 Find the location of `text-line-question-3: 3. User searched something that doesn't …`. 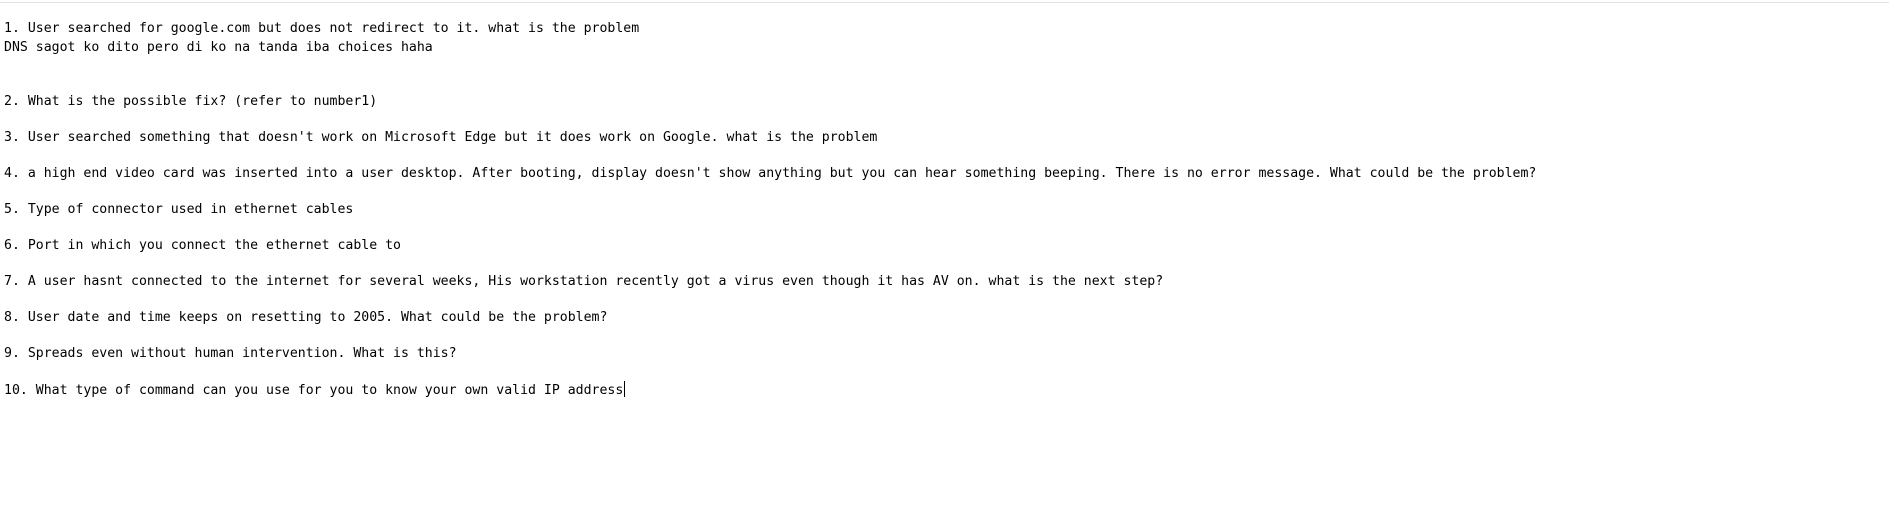

text-line-question-3: 3. User searched something that doesn't … is located at coordinates (441, 137).